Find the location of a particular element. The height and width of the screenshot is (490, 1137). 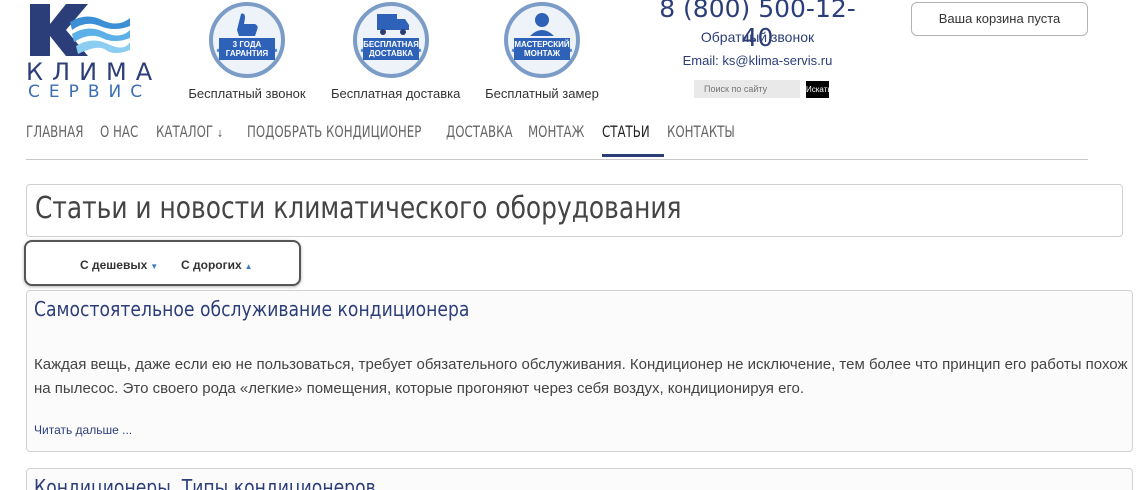

badge-warranty-caption: Бесплатный звонок is located at coordinates (247, 93).